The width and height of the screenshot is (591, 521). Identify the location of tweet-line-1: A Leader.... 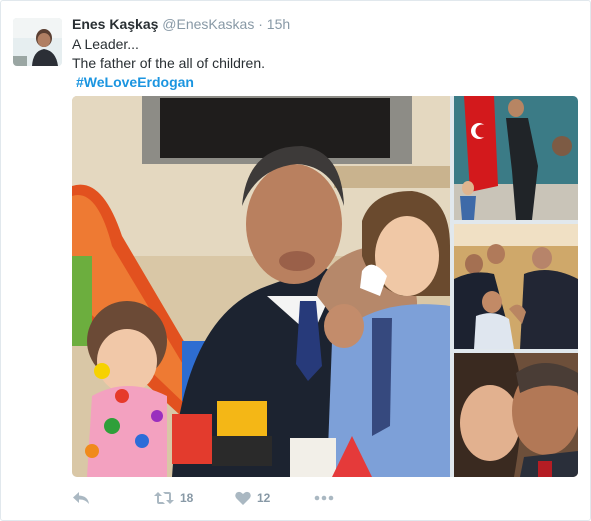
(105, 44).